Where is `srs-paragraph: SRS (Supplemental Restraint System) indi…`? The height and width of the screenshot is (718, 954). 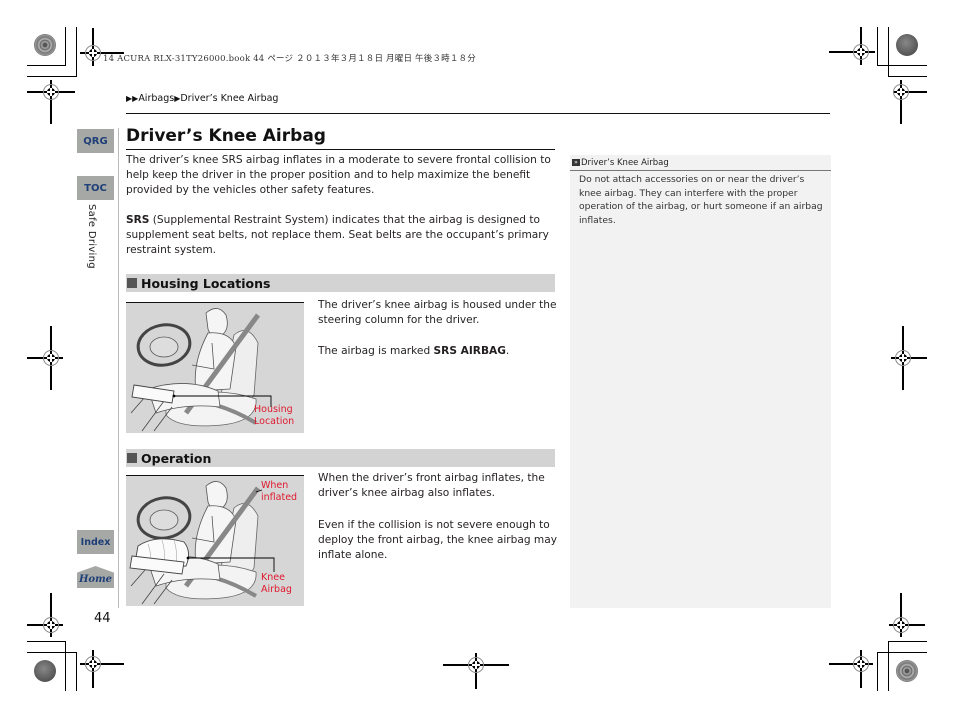
srs-paragraph: SRS (Supplemental Restraint System) indi… is located at coordinates (342, 235).